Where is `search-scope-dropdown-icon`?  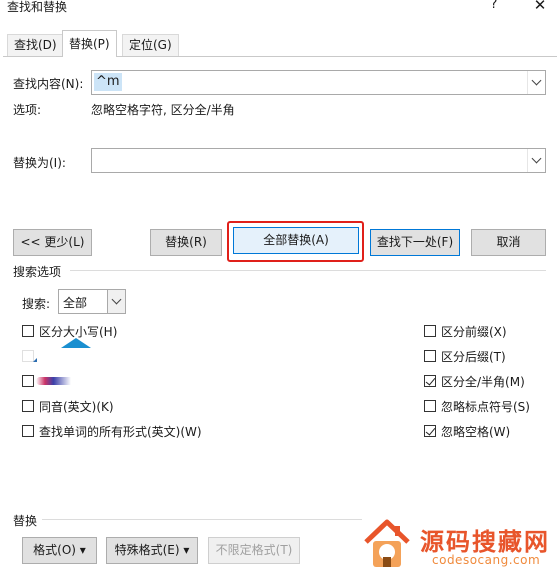 search-scope-dropdown-icon is located at coordinates (116, 301).